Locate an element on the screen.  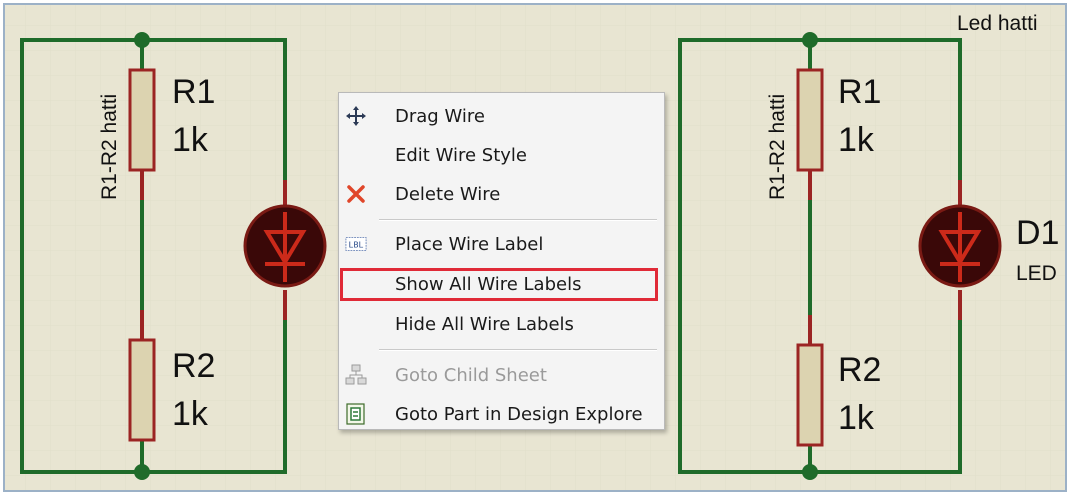
menu-item-label: Goto Part in Design Explore is located at coordinates (519, 414).